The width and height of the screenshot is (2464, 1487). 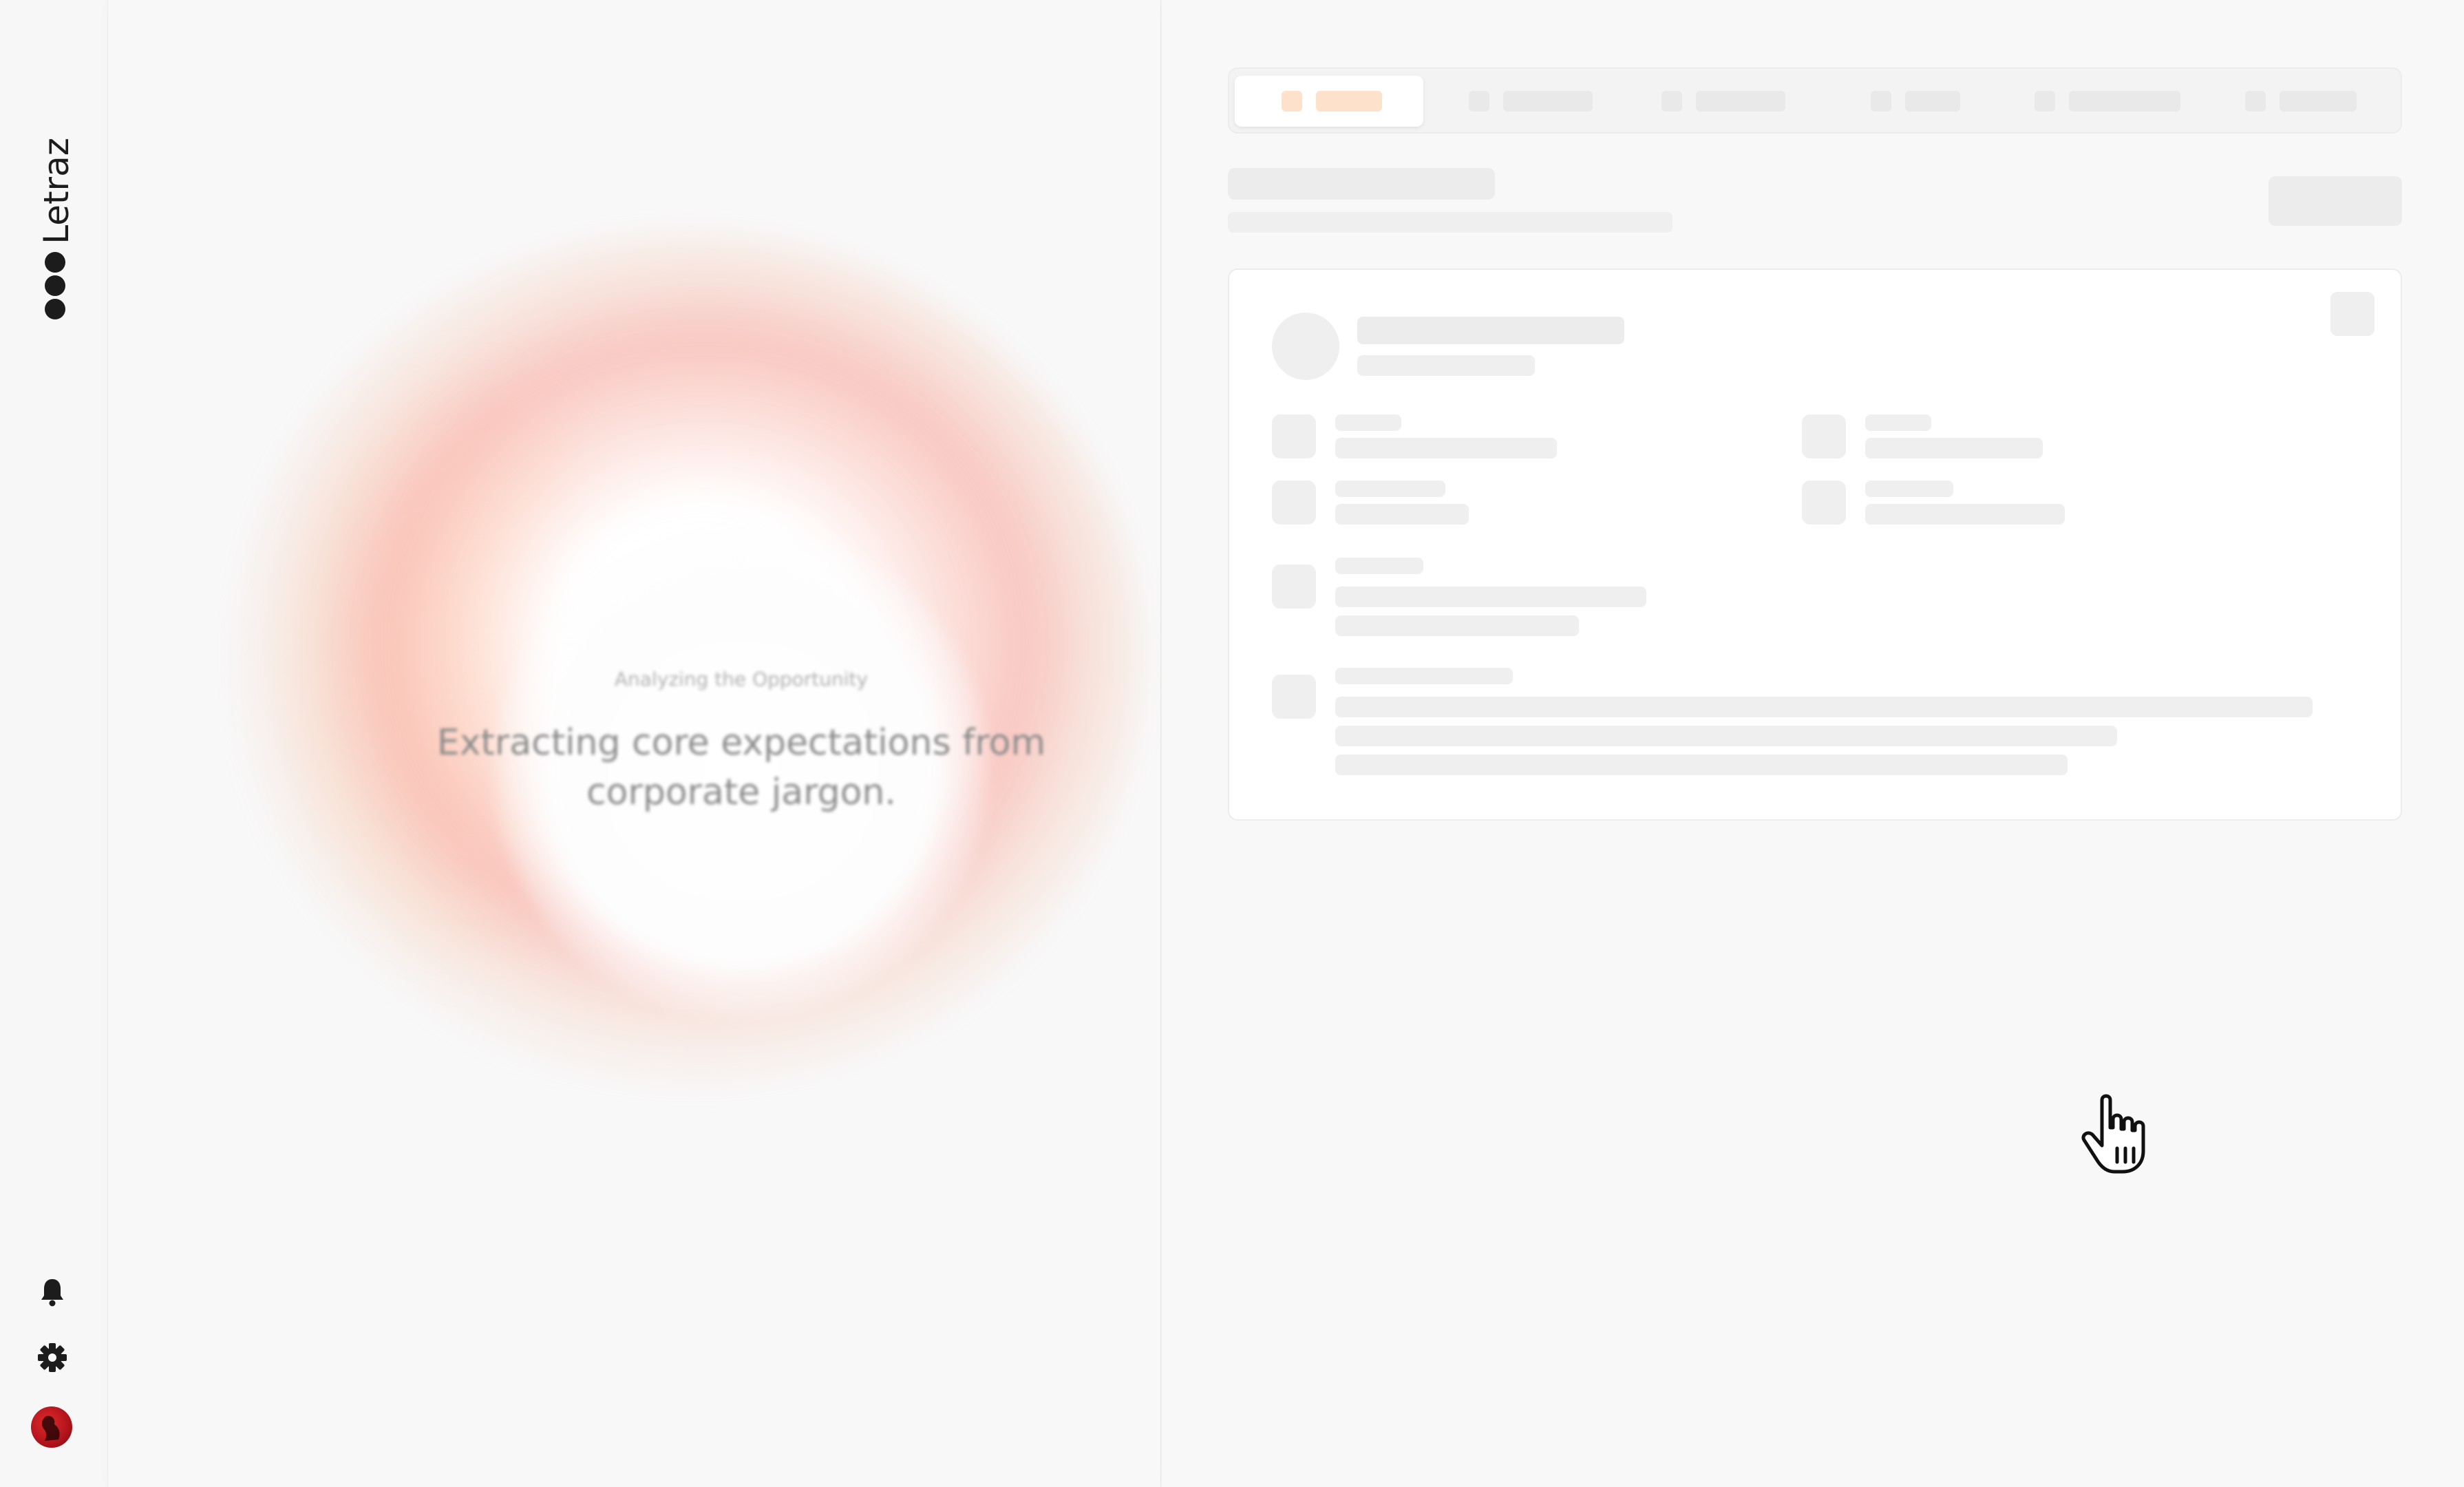 I want to click on brand-dots-icon, so click(x=56, y=285).